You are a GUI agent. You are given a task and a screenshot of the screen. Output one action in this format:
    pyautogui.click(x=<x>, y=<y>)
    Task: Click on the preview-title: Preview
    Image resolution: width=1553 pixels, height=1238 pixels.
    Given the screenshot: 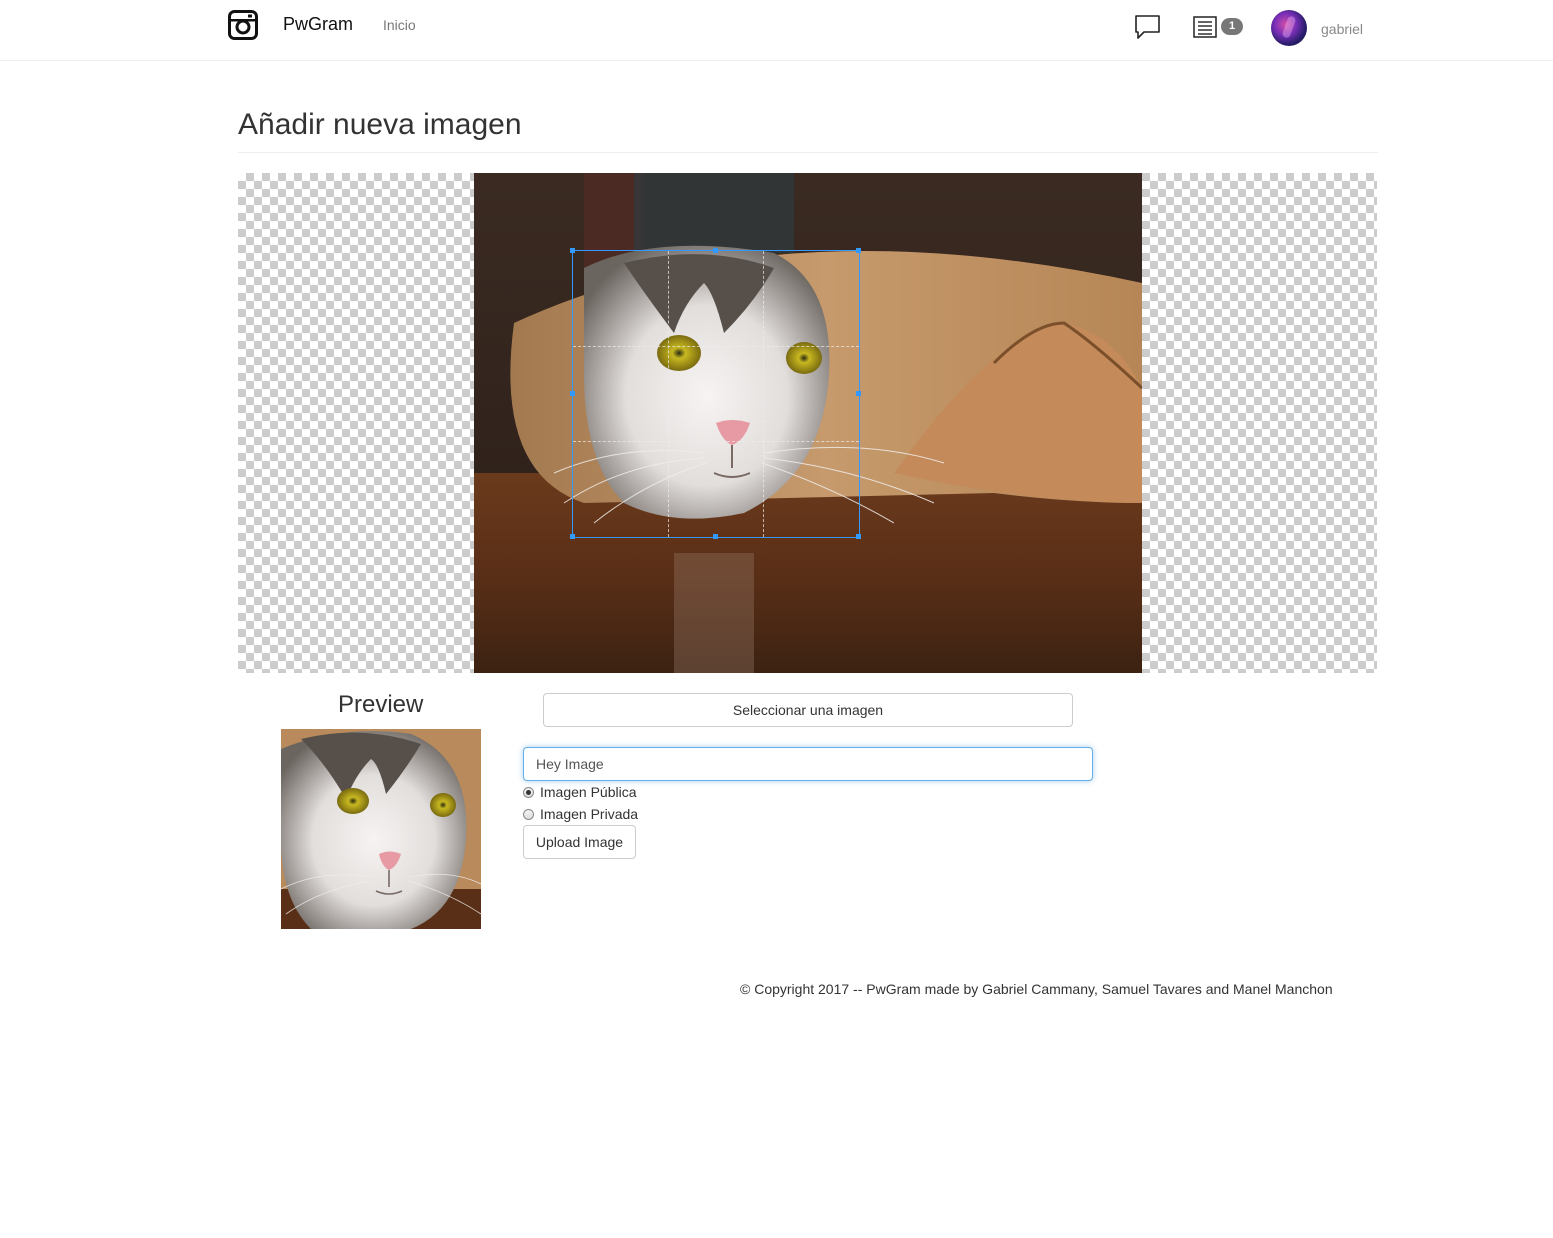 What is the action you would take?
    pyautogui.click(x=381, y=704)
    